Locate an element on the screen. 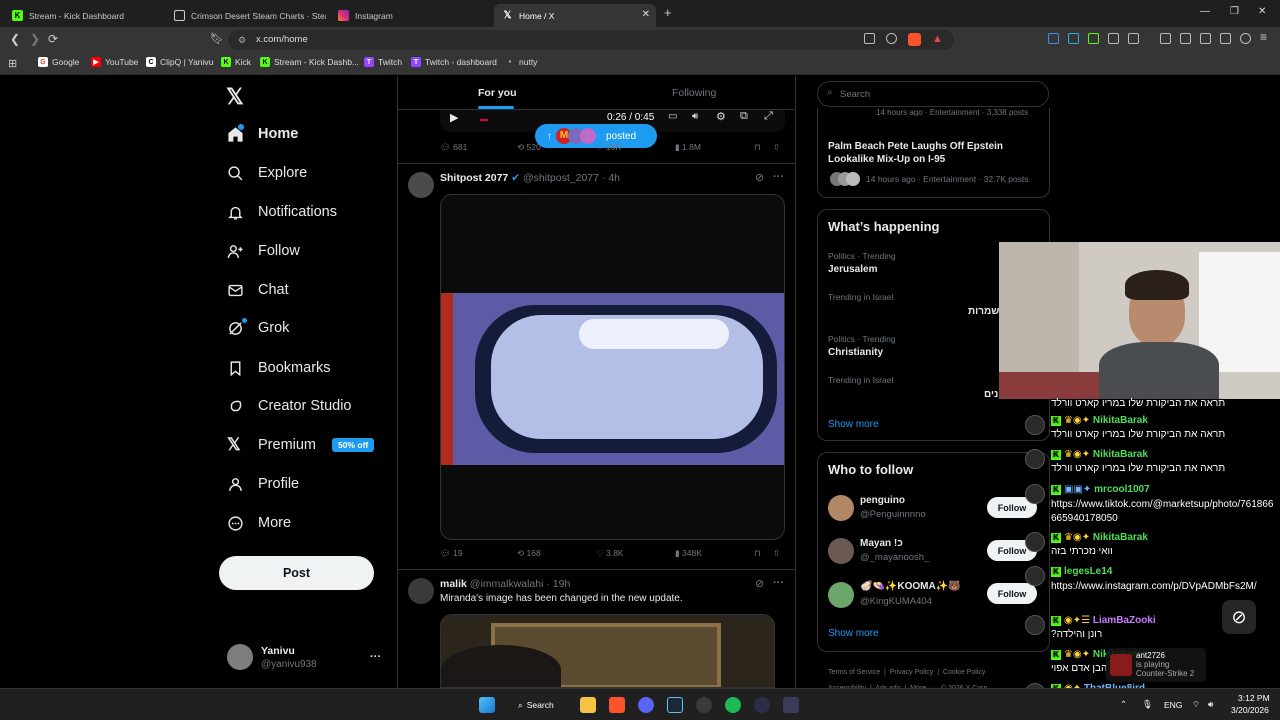 The image size is (1280, 720). brave-rewards-icon: ▲ is located at coordinates (937, 39).